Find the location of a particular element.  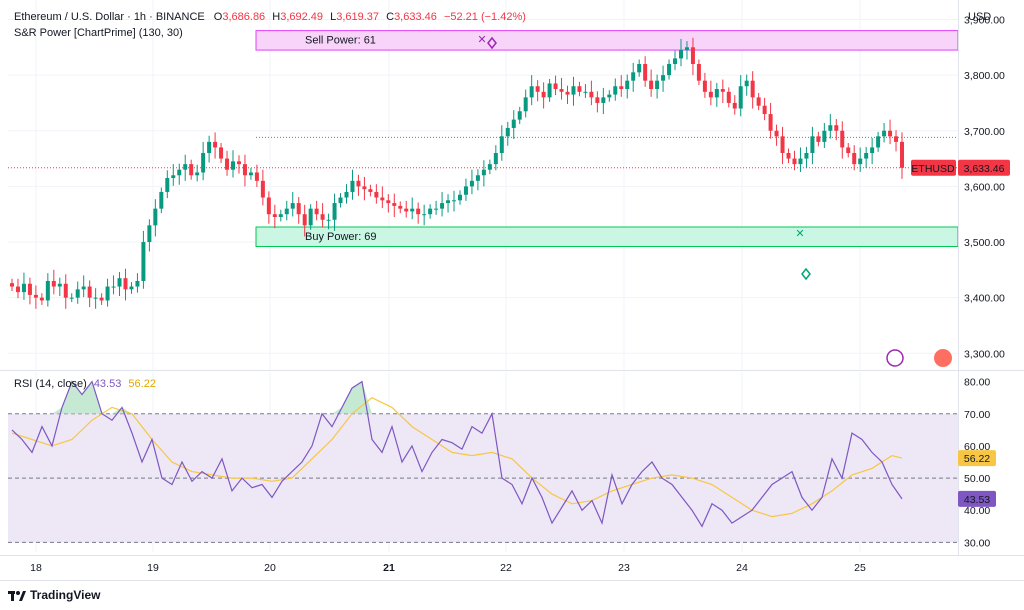

rsi-tick-label: 80.00 is located at coordinates (977, 383).